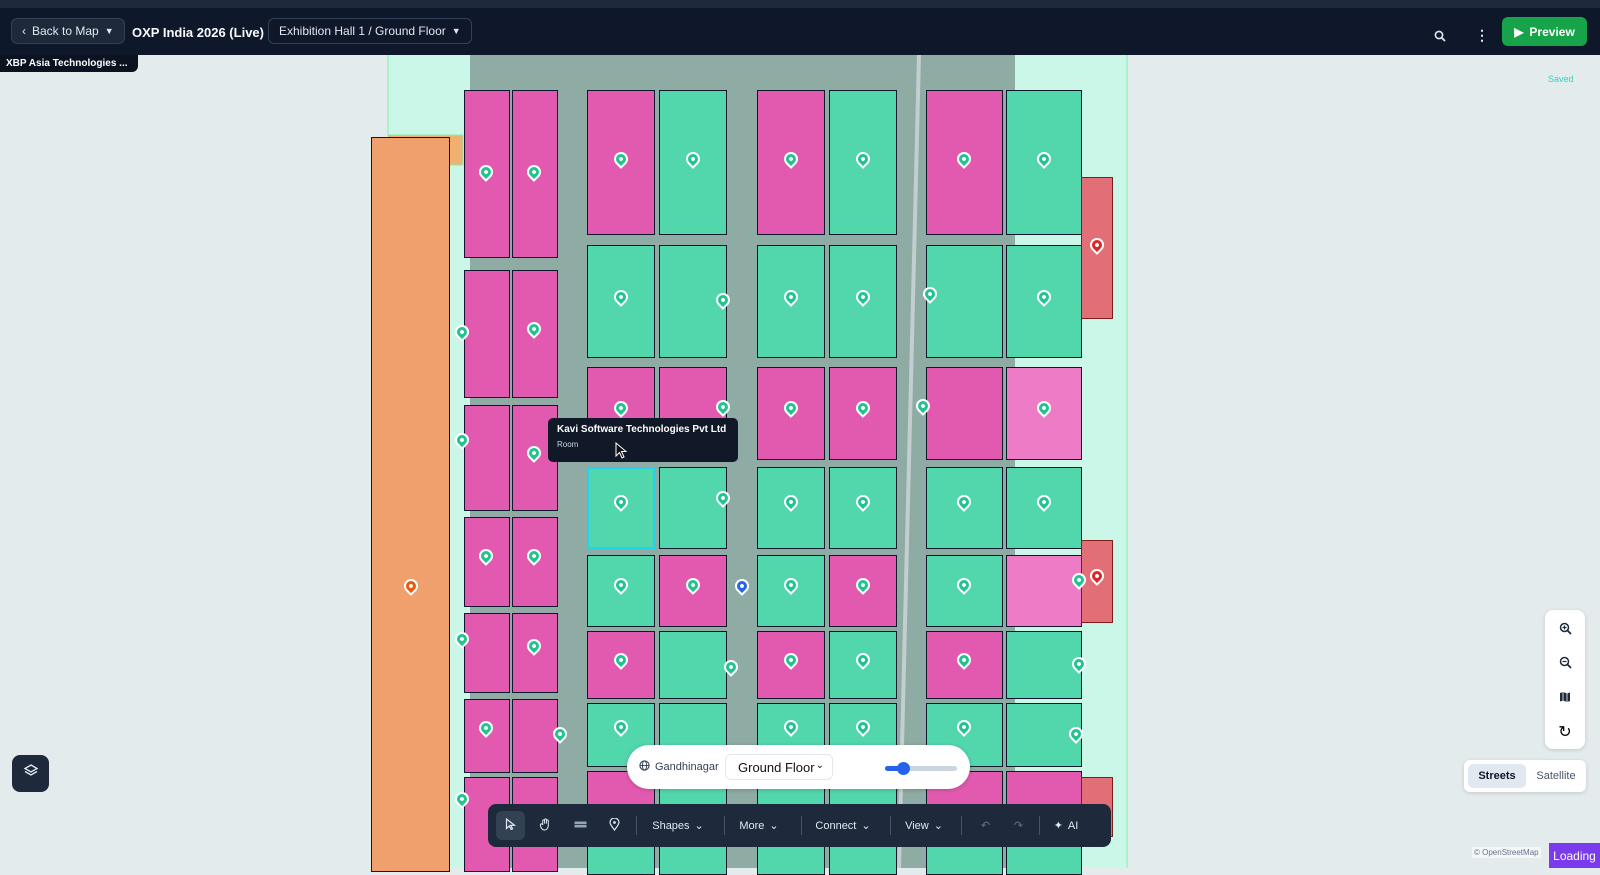  I want to click on floor-selector: Exhibition Hall 1 / Ground Floor ▼, so click(370, 31).